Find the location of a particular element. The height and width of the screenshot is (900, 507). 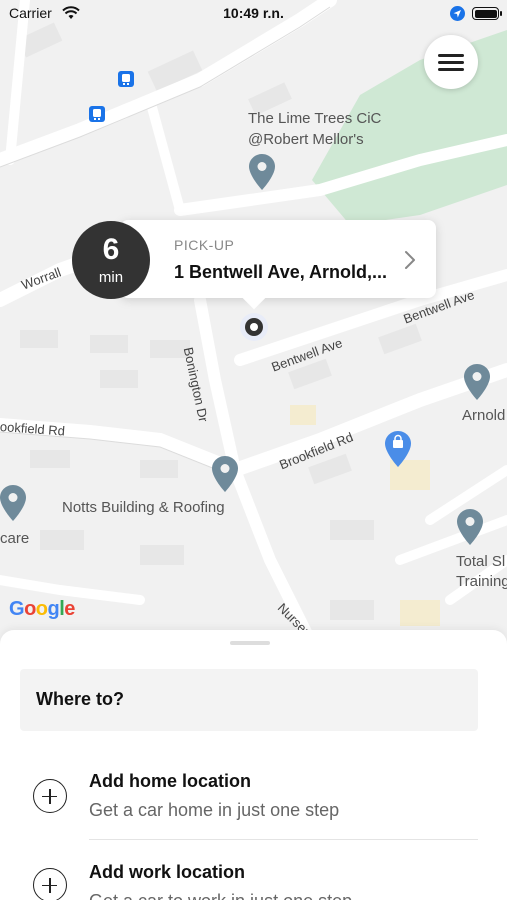

add-work-subtitle: Get a car to work in just one step is located at coordinates (220, 895).